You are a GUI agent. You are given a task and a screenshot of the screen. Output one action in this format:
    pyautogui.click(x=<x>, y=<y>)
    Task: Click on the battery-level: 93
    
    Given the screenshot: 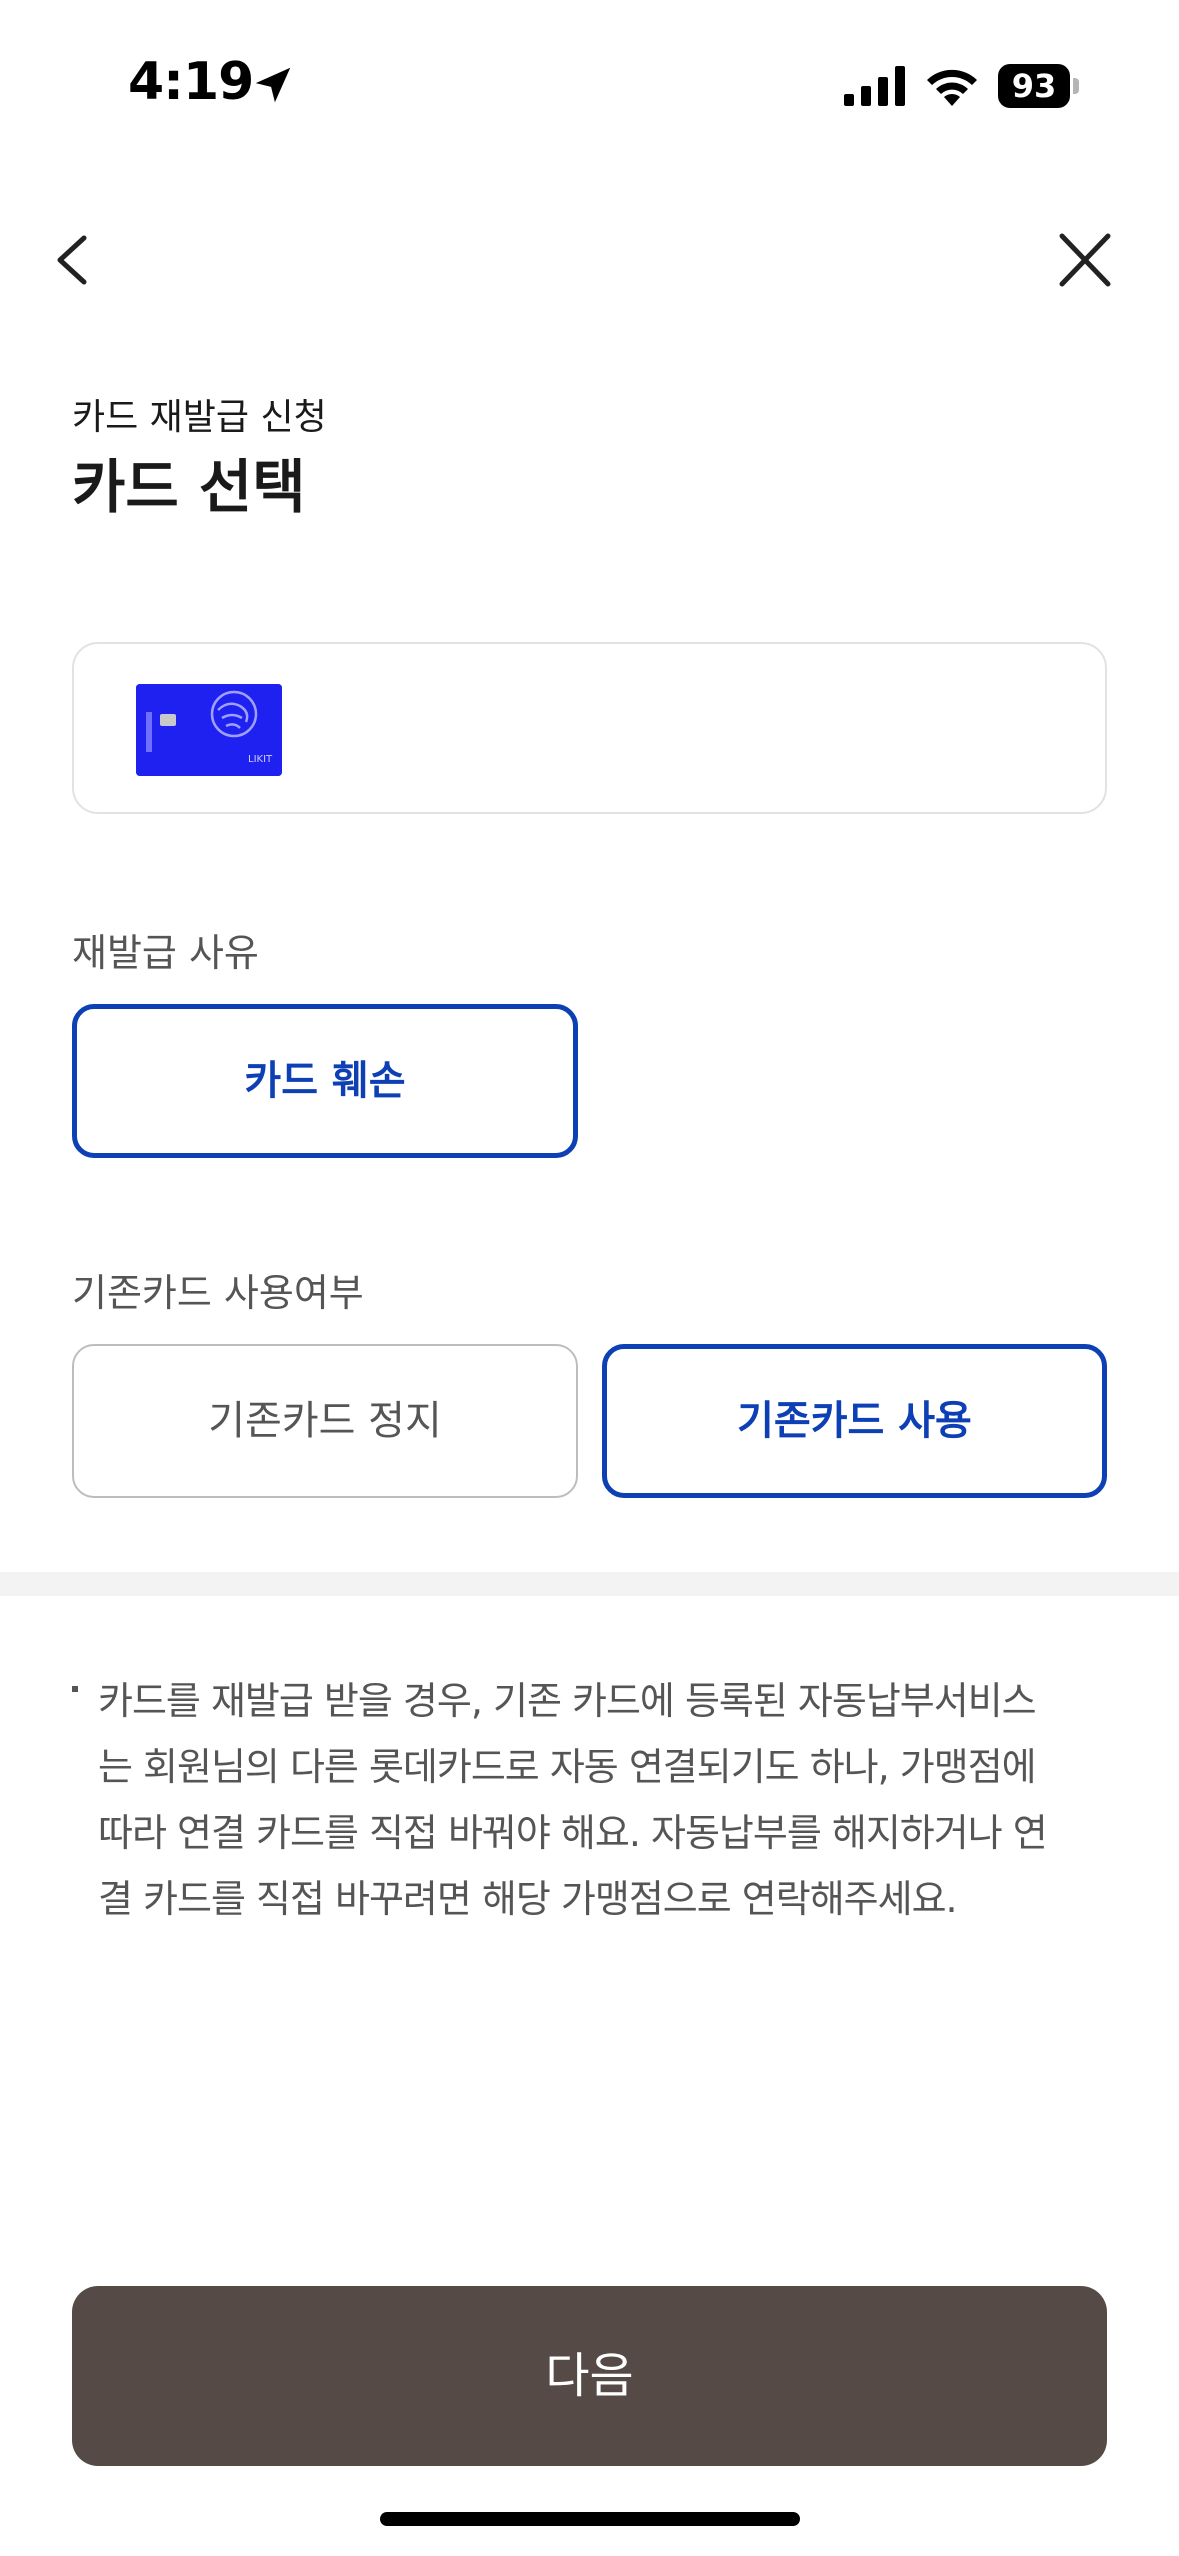 What is the action you would take?
    pyautogui.click(x=1034, y=86)
    